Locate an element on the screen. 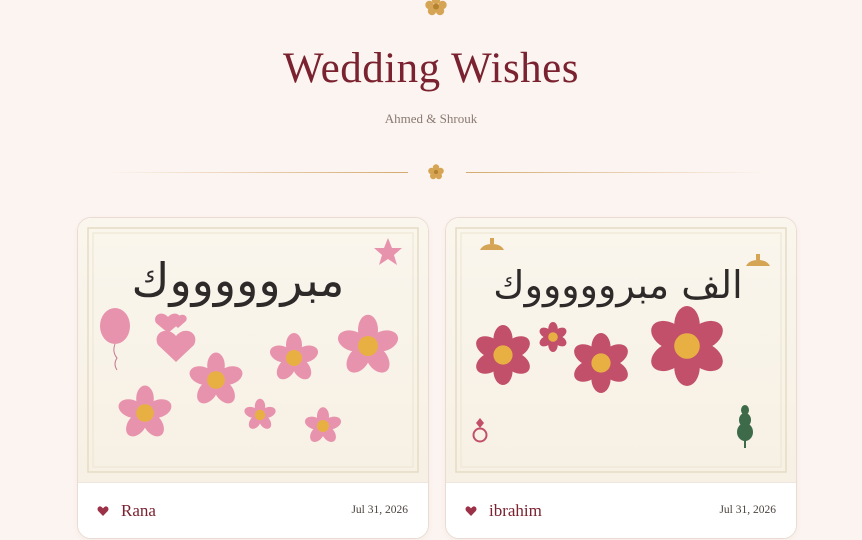  balloon-icon is located at coordinates (115, 339).